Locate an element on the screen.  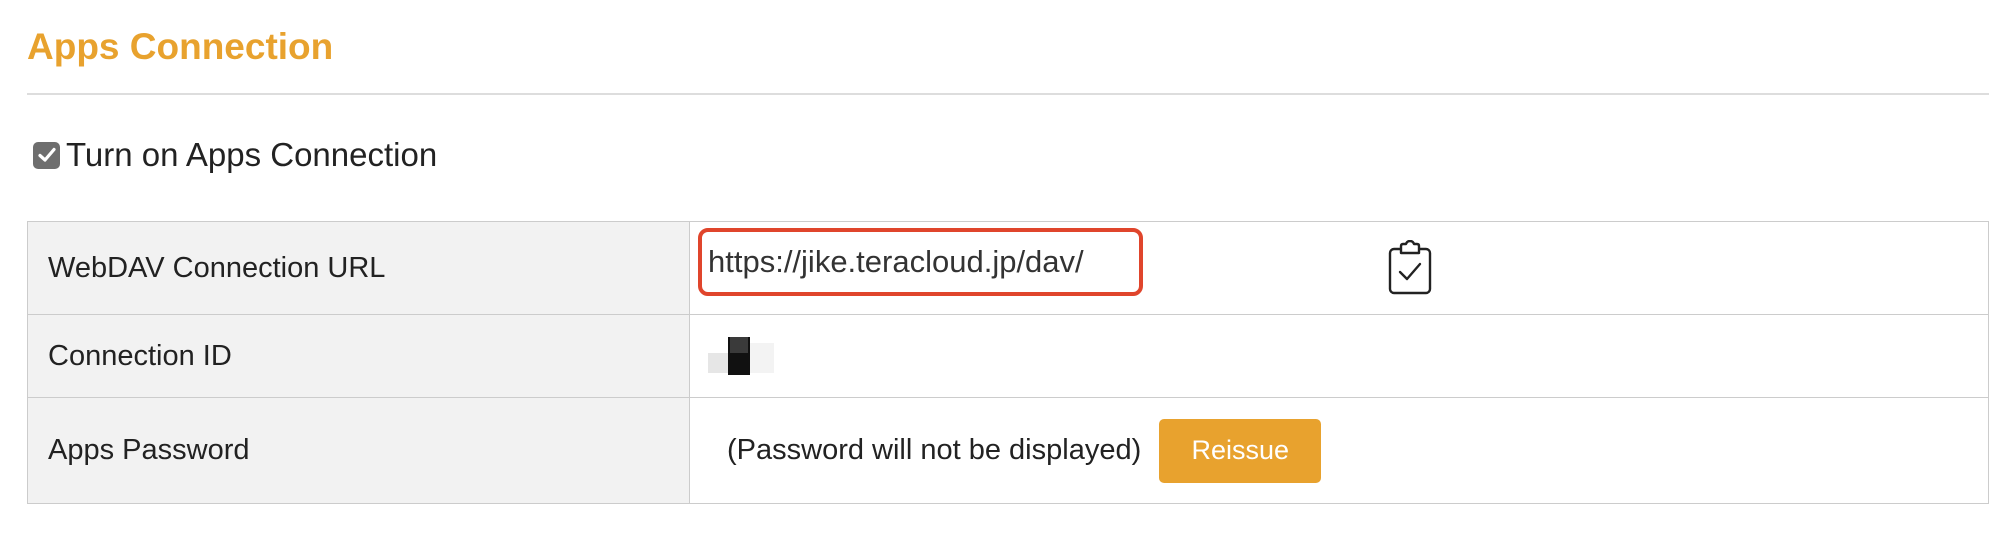
clipboard-check-icon is located at coordinates (1410, 267).